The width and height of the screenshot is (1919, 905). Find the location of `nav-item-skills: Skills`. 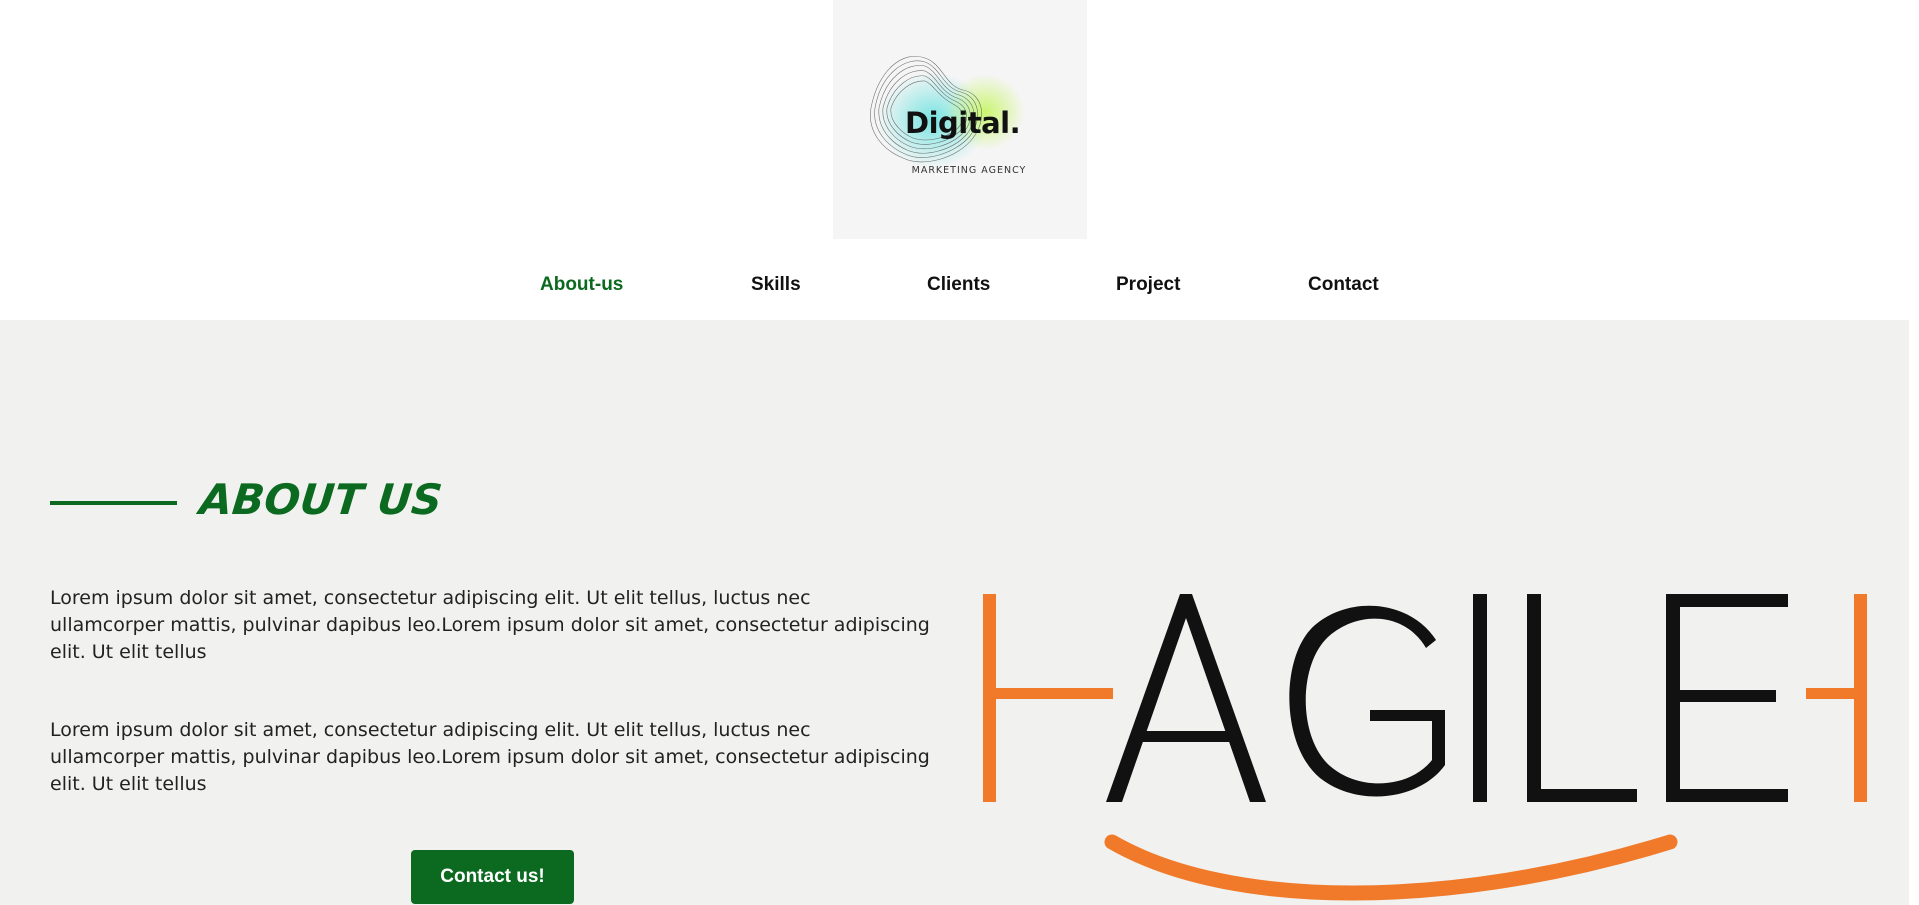

nav-item-skills: Skills is located at coordinates (776, 285).